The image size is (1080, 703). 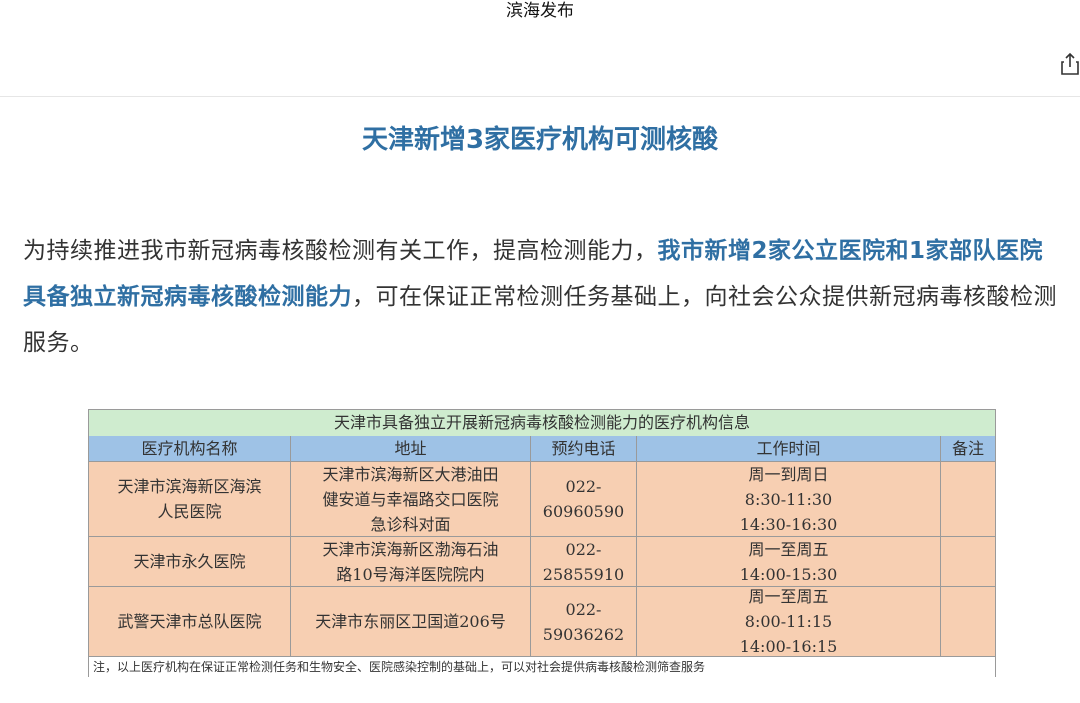 What do you see at coordinates (789, 499) in the screenshot?
I see `cell-hours: 周一到周日 8:30-11:30 14:30-16:30` at bounding box center [789, 499].